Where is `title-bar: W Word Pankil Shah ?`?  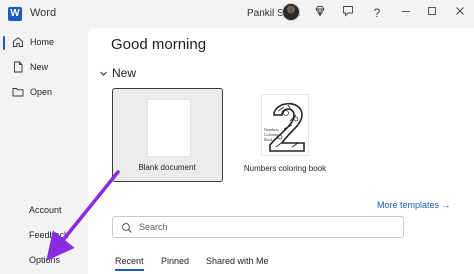 title-bar: W Word Pankil Shah ? is located at coordinates (237, 14).